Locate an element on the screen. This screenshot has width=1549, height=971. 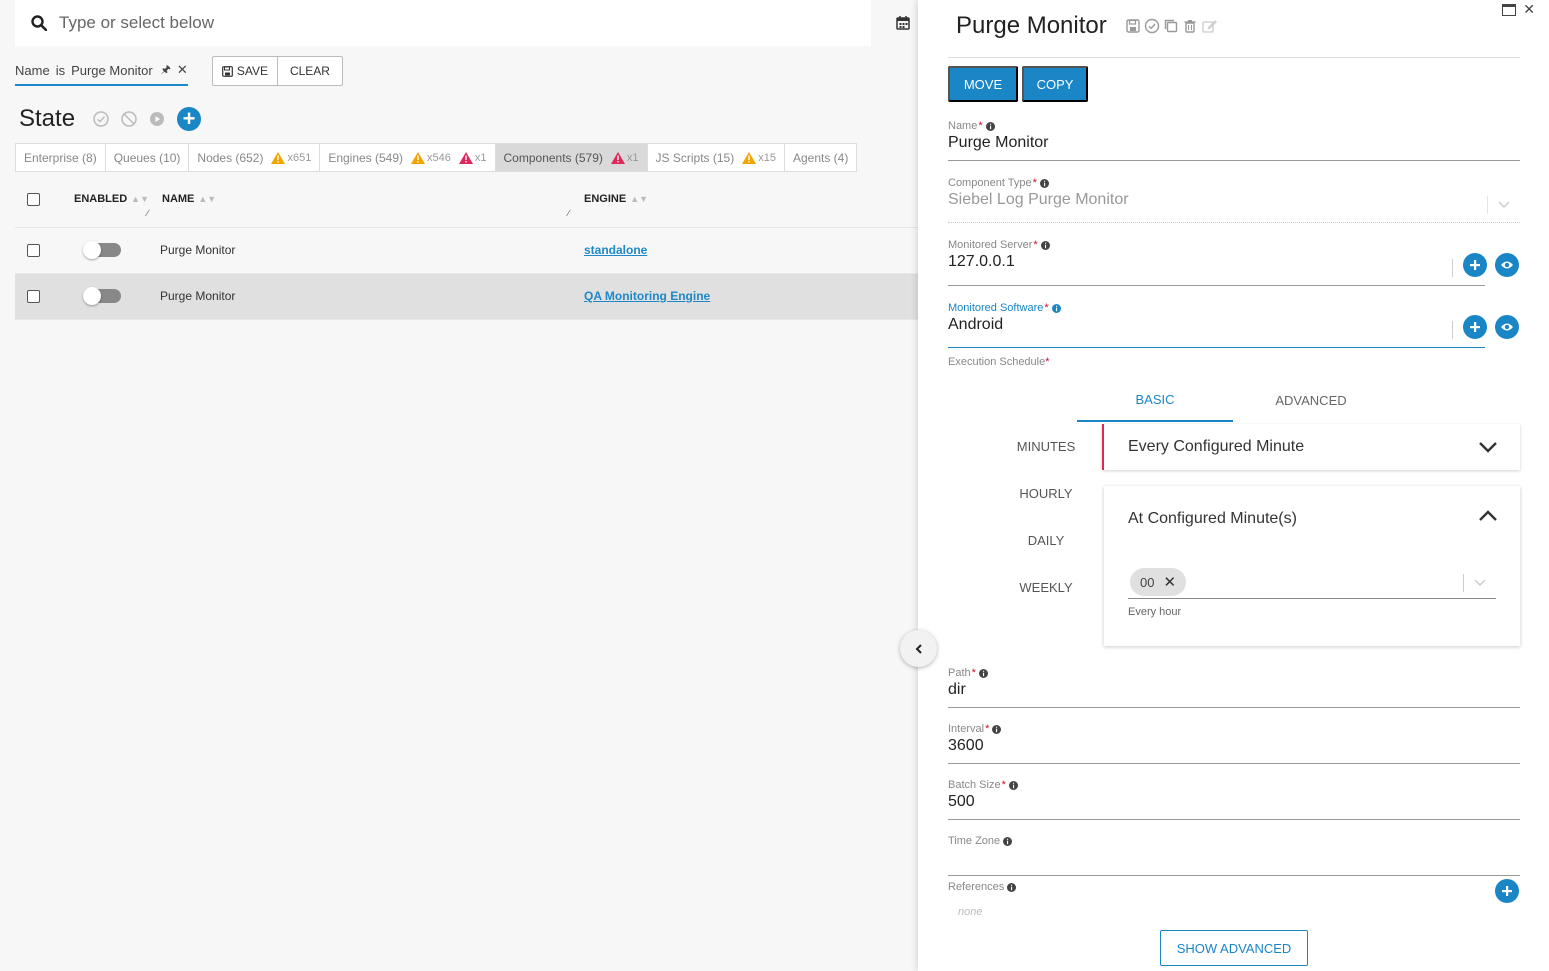
calendar-icon is located at coordinates (903, 23).